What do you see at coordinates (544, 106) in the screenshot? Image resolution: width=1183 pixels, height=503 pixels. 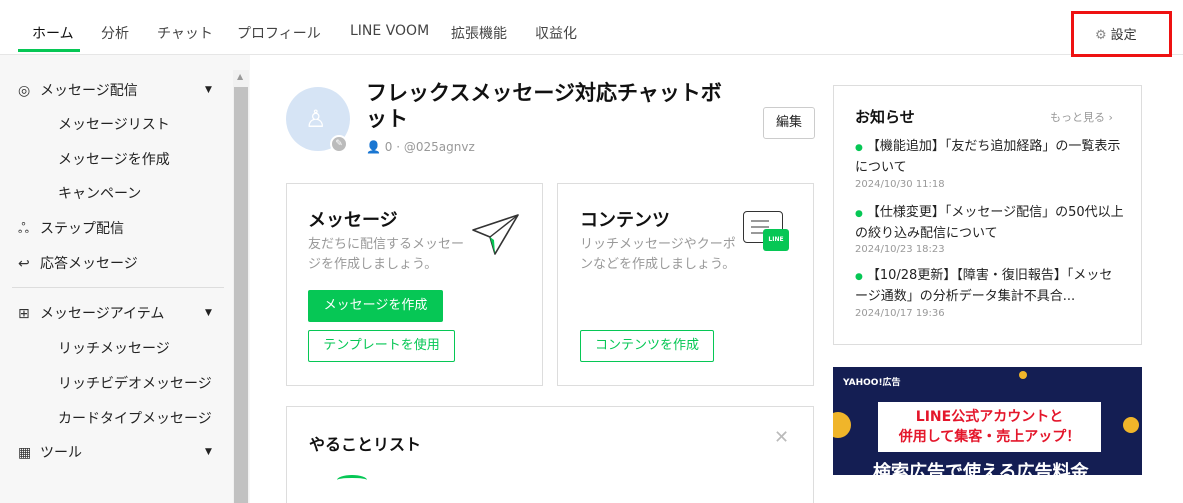 I see `account-name: フレックスメッセージ対応チャットボット` at bounding box center [544, 106].